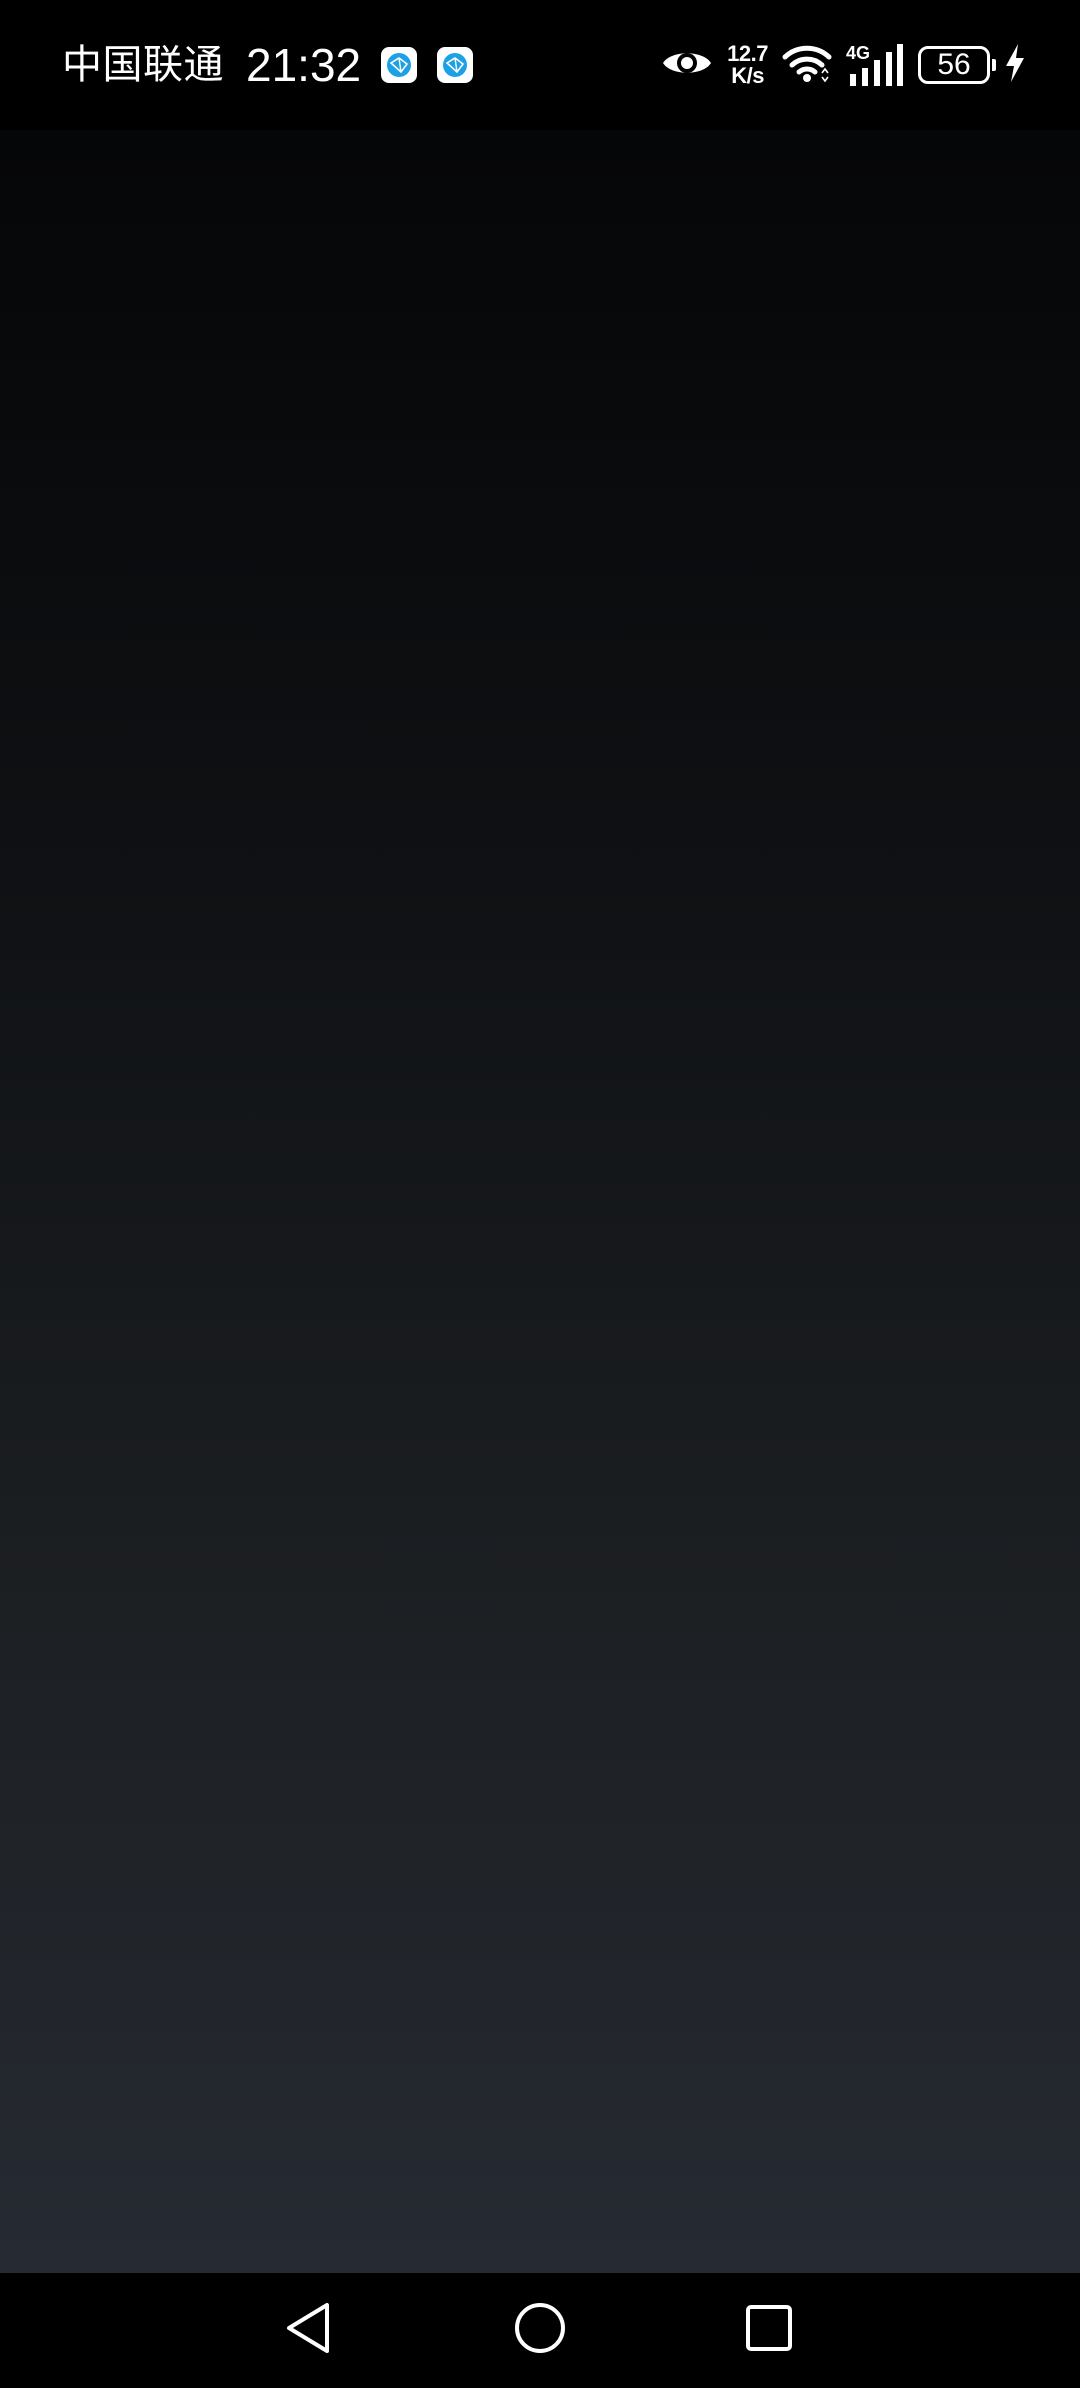 The width and height of the screenshot is (1080, 2388). I want to click on status-bar-right: 12.7 K/s 4G 56, so click(843, 65).